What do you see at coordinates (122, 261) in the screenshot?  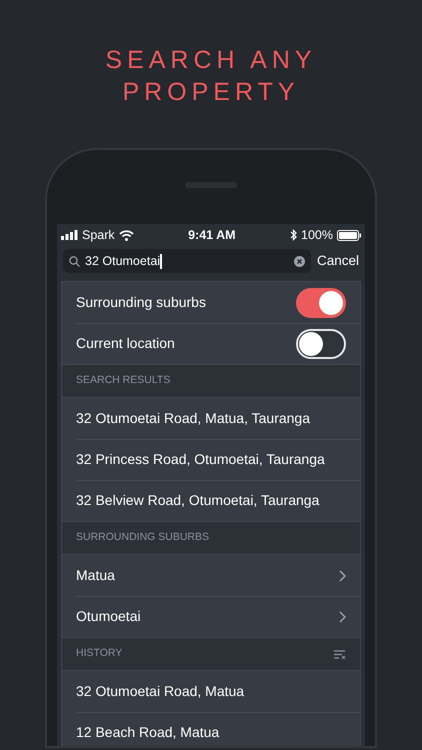 I see `search-value: 32 Otumoetai` at bounding box center [122, 261].